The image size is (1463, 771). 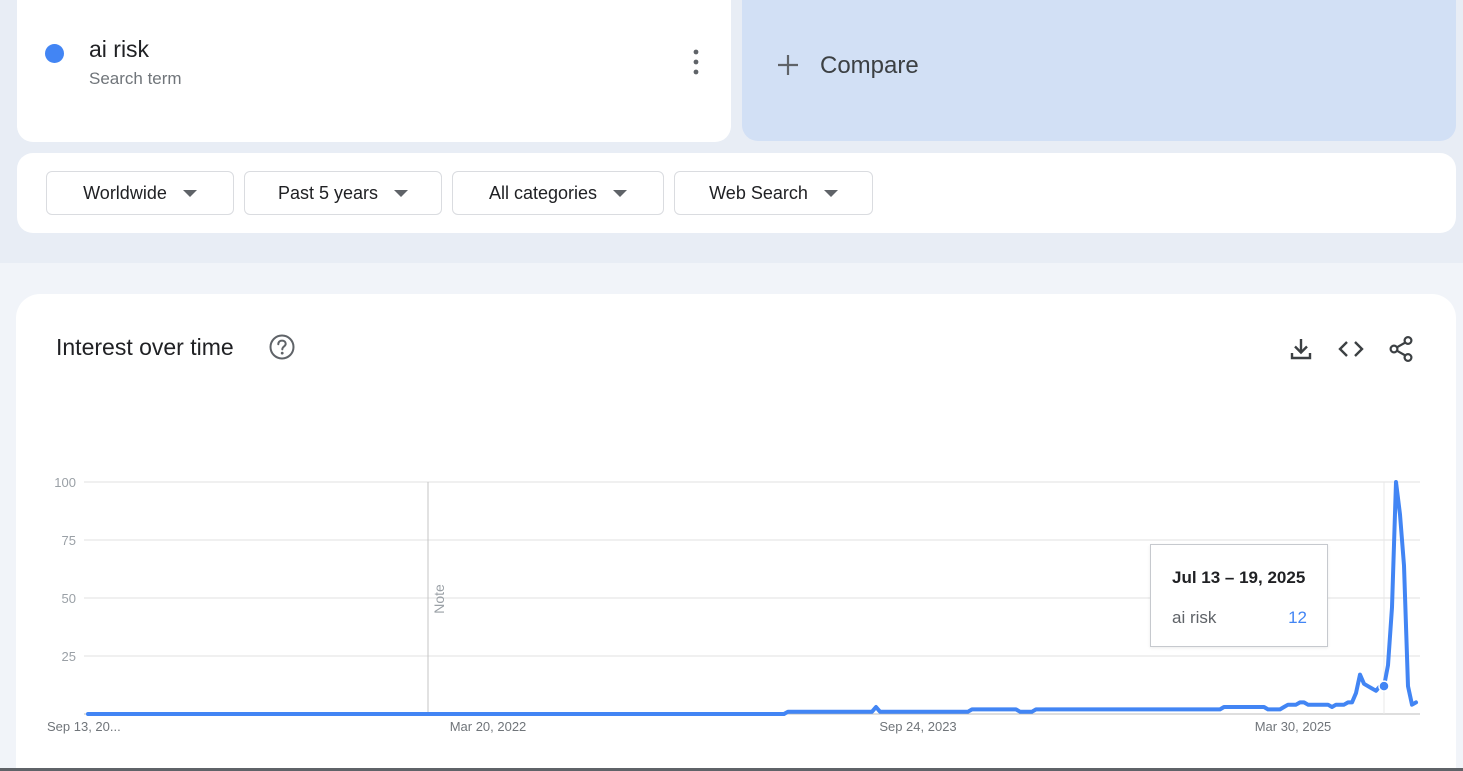 I want to click on compare-button: Compare, so click(x=1099, y=70).